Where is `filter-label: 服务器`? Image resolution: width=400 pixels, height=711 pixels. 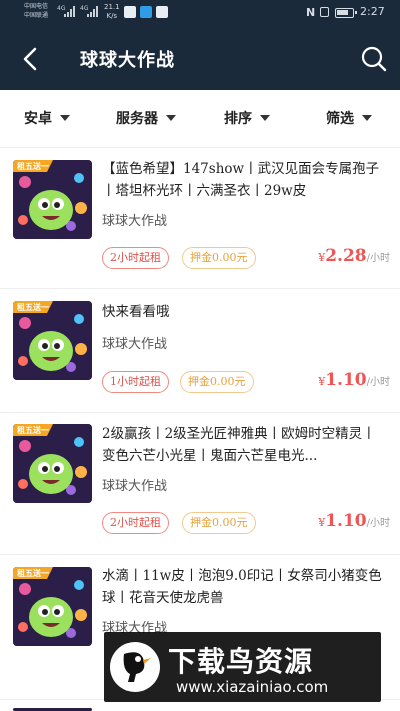
filter-label: 服务器 is located at coordinates (137, 119).